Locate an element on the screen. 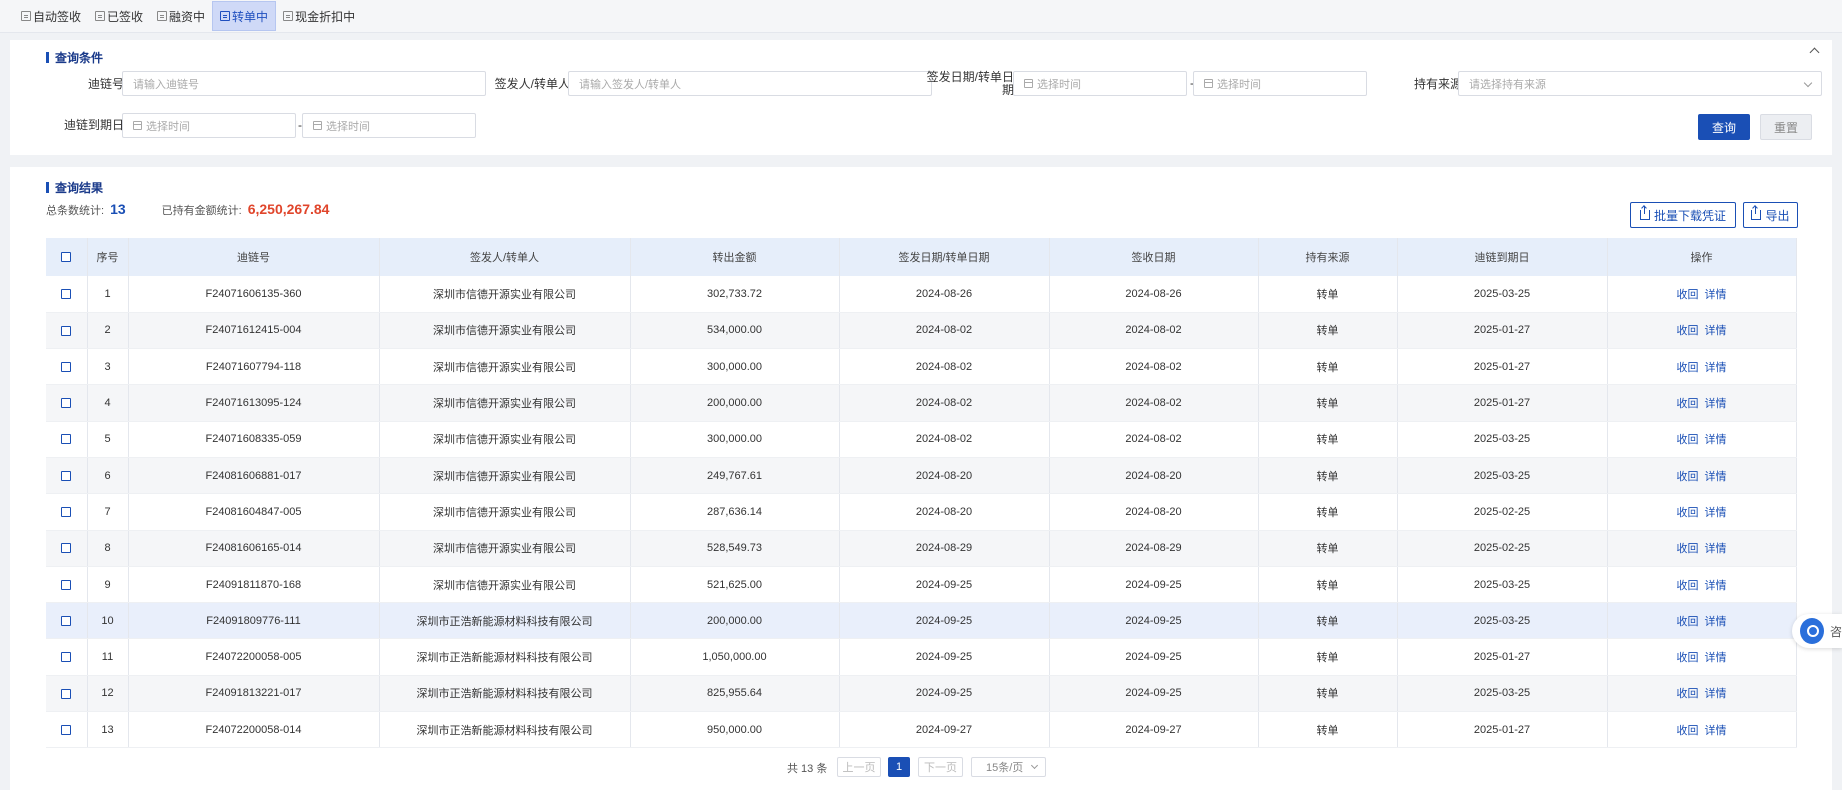 Image resolution: width=1842 pixels, height=790 pixels. cell-amount: 200,000.00 is located at coordinates (735, 403).